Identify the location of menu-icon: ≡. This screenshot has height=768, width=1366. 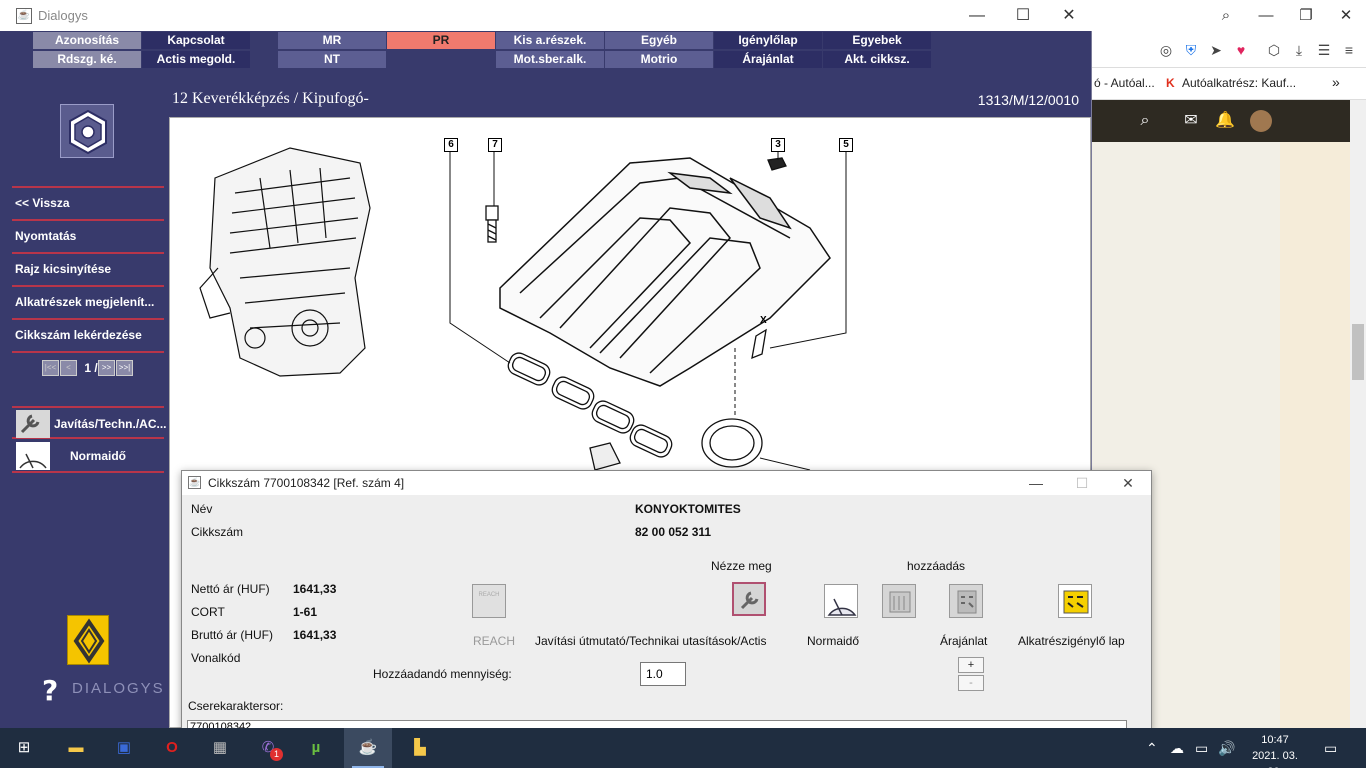
(1349, 50).